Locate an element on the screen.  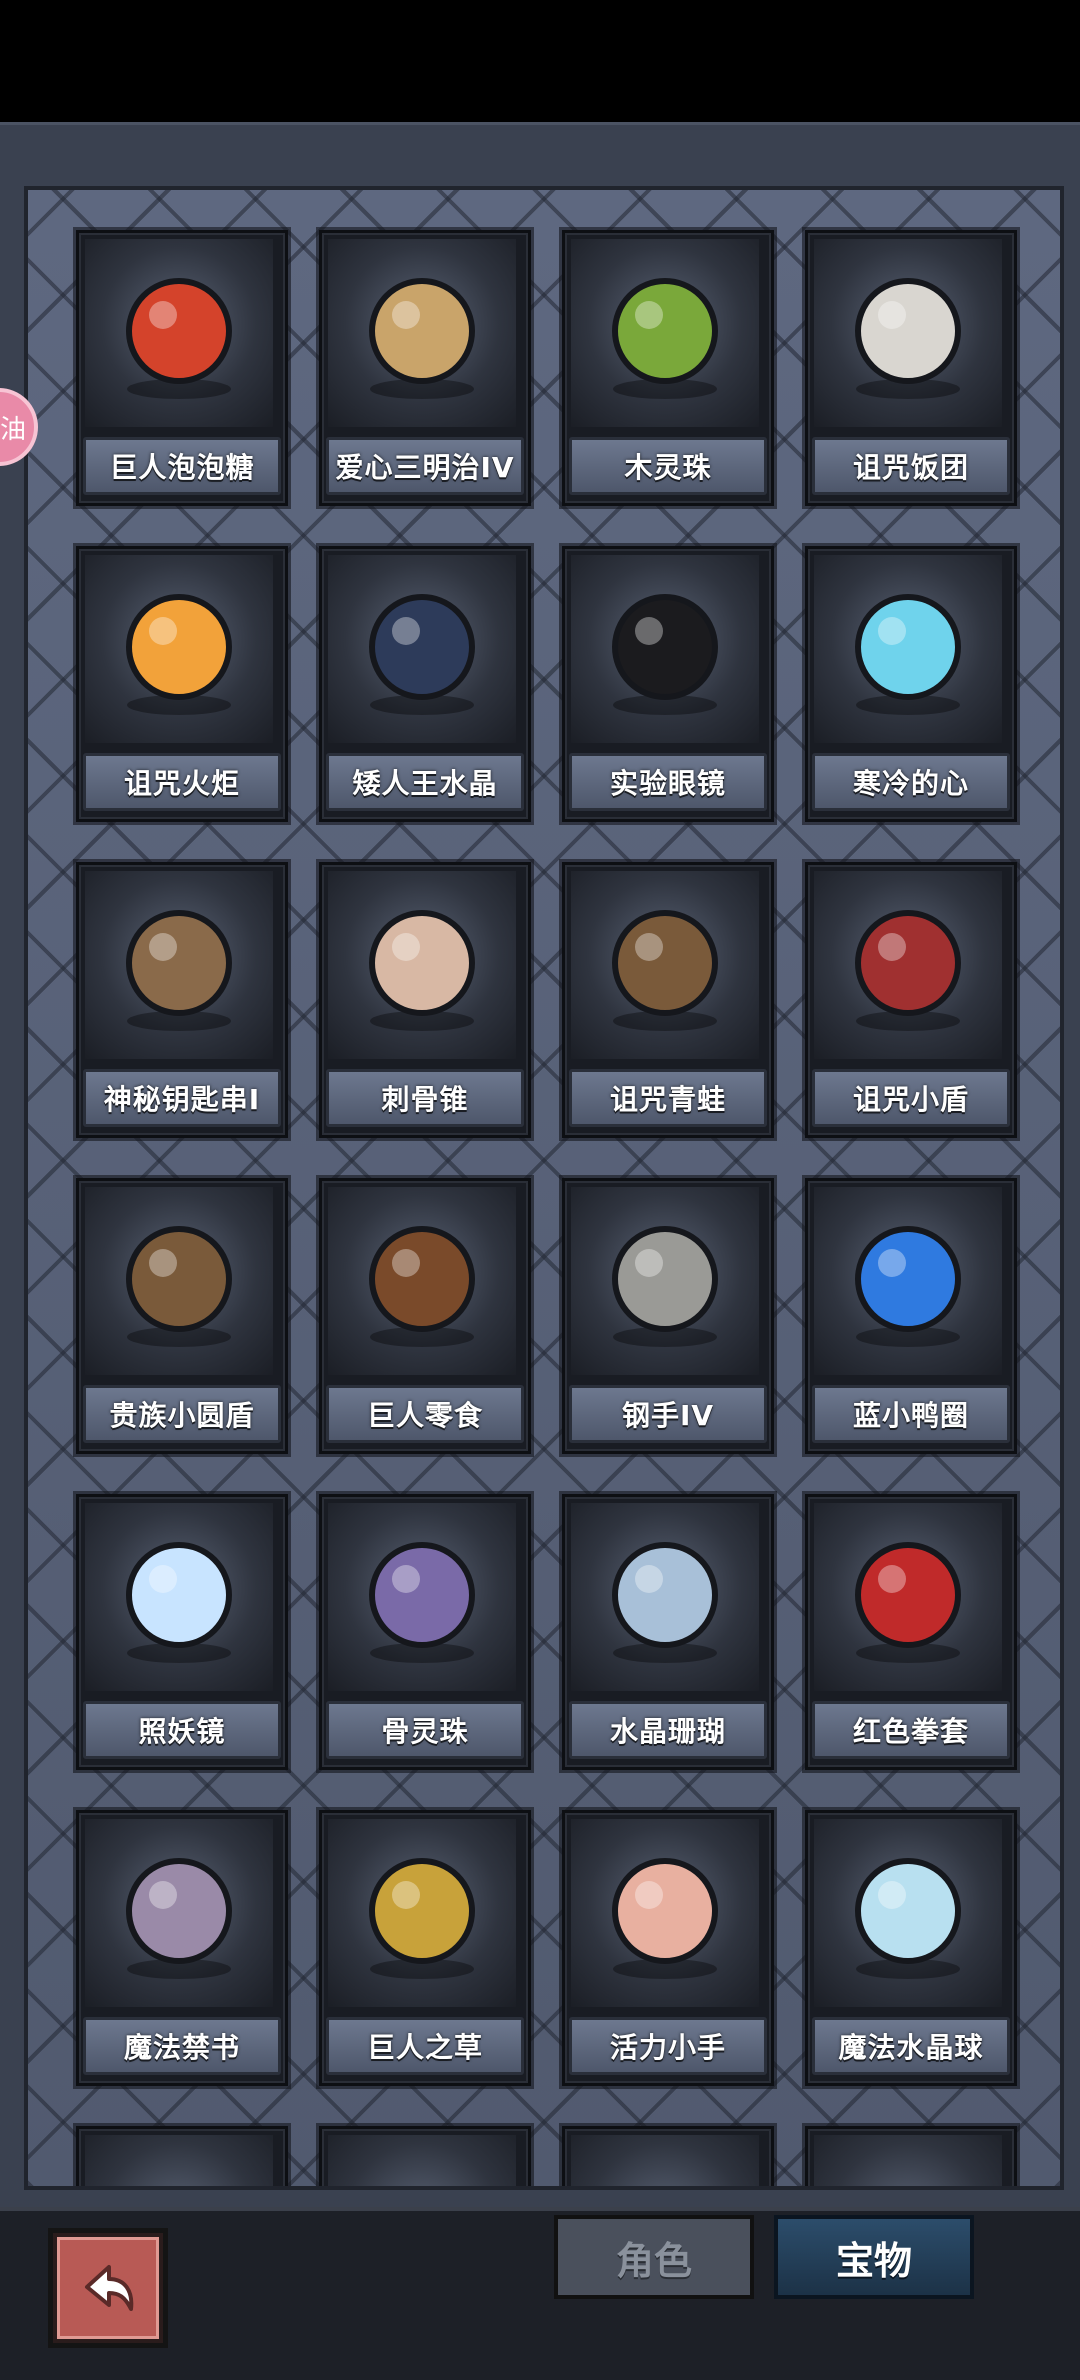
item-label: 诅咒小盾 is located at coordinates (911, 1098).